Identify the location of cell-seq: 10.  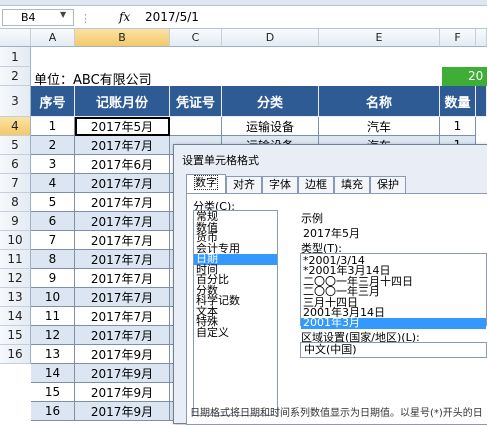
(53, 297).